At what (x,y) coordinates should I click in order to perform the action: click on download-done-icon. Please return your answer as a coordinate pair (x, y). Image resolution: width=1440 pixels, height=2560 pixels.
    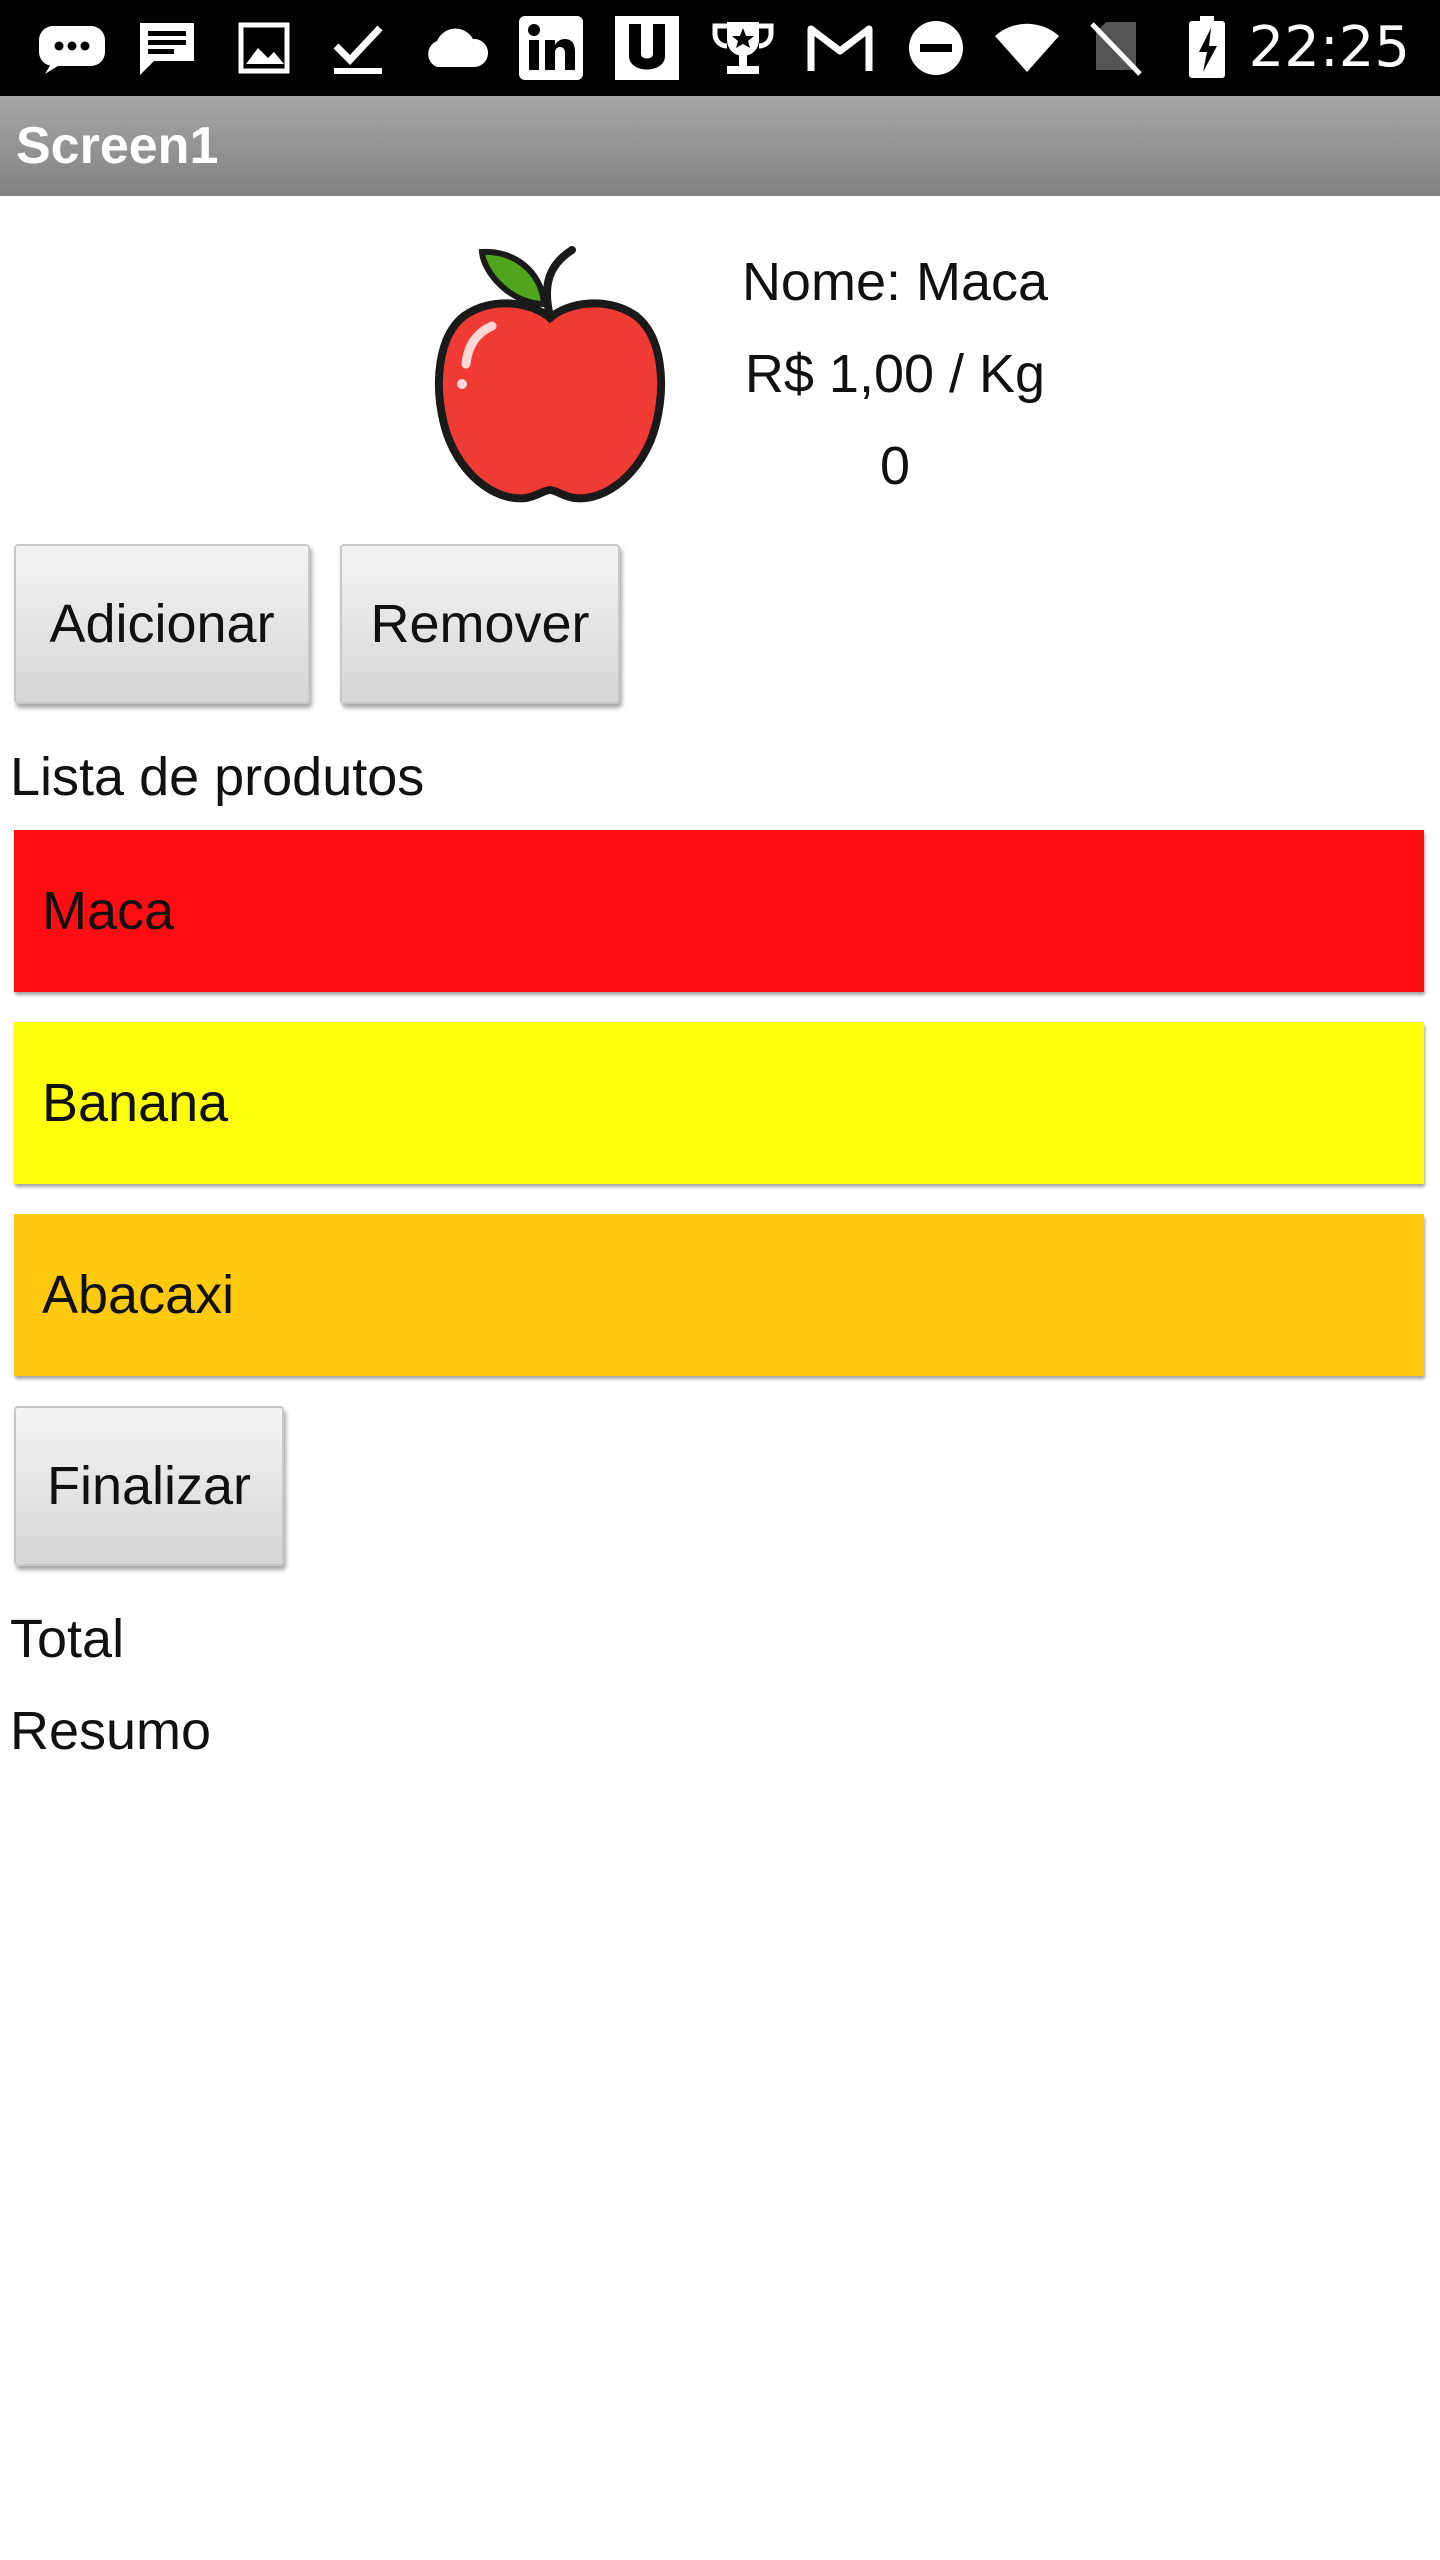
    Looking at the image, I should click on (358, 48).